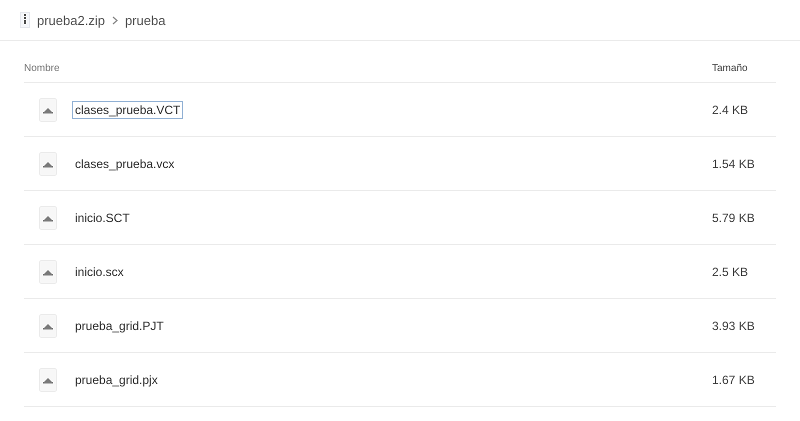 This screenshot has width=800, height=421. Describe the element at coordinates (119, 325) in the screenshot. I see `file-name: prueba_grid.PJT` at that location.